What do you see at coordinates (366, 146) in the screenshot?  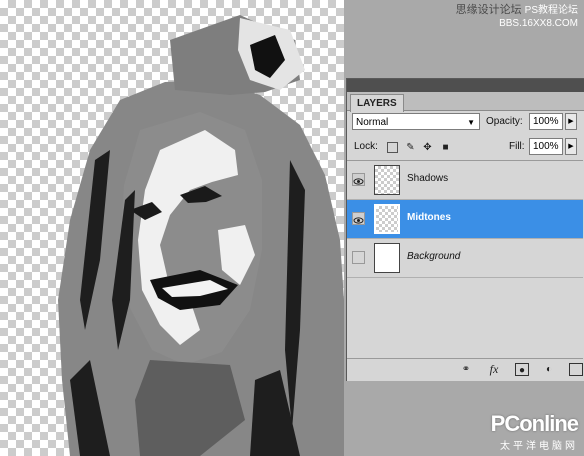 I see `lock-label: Lock:` at bounding box center [366, 146].